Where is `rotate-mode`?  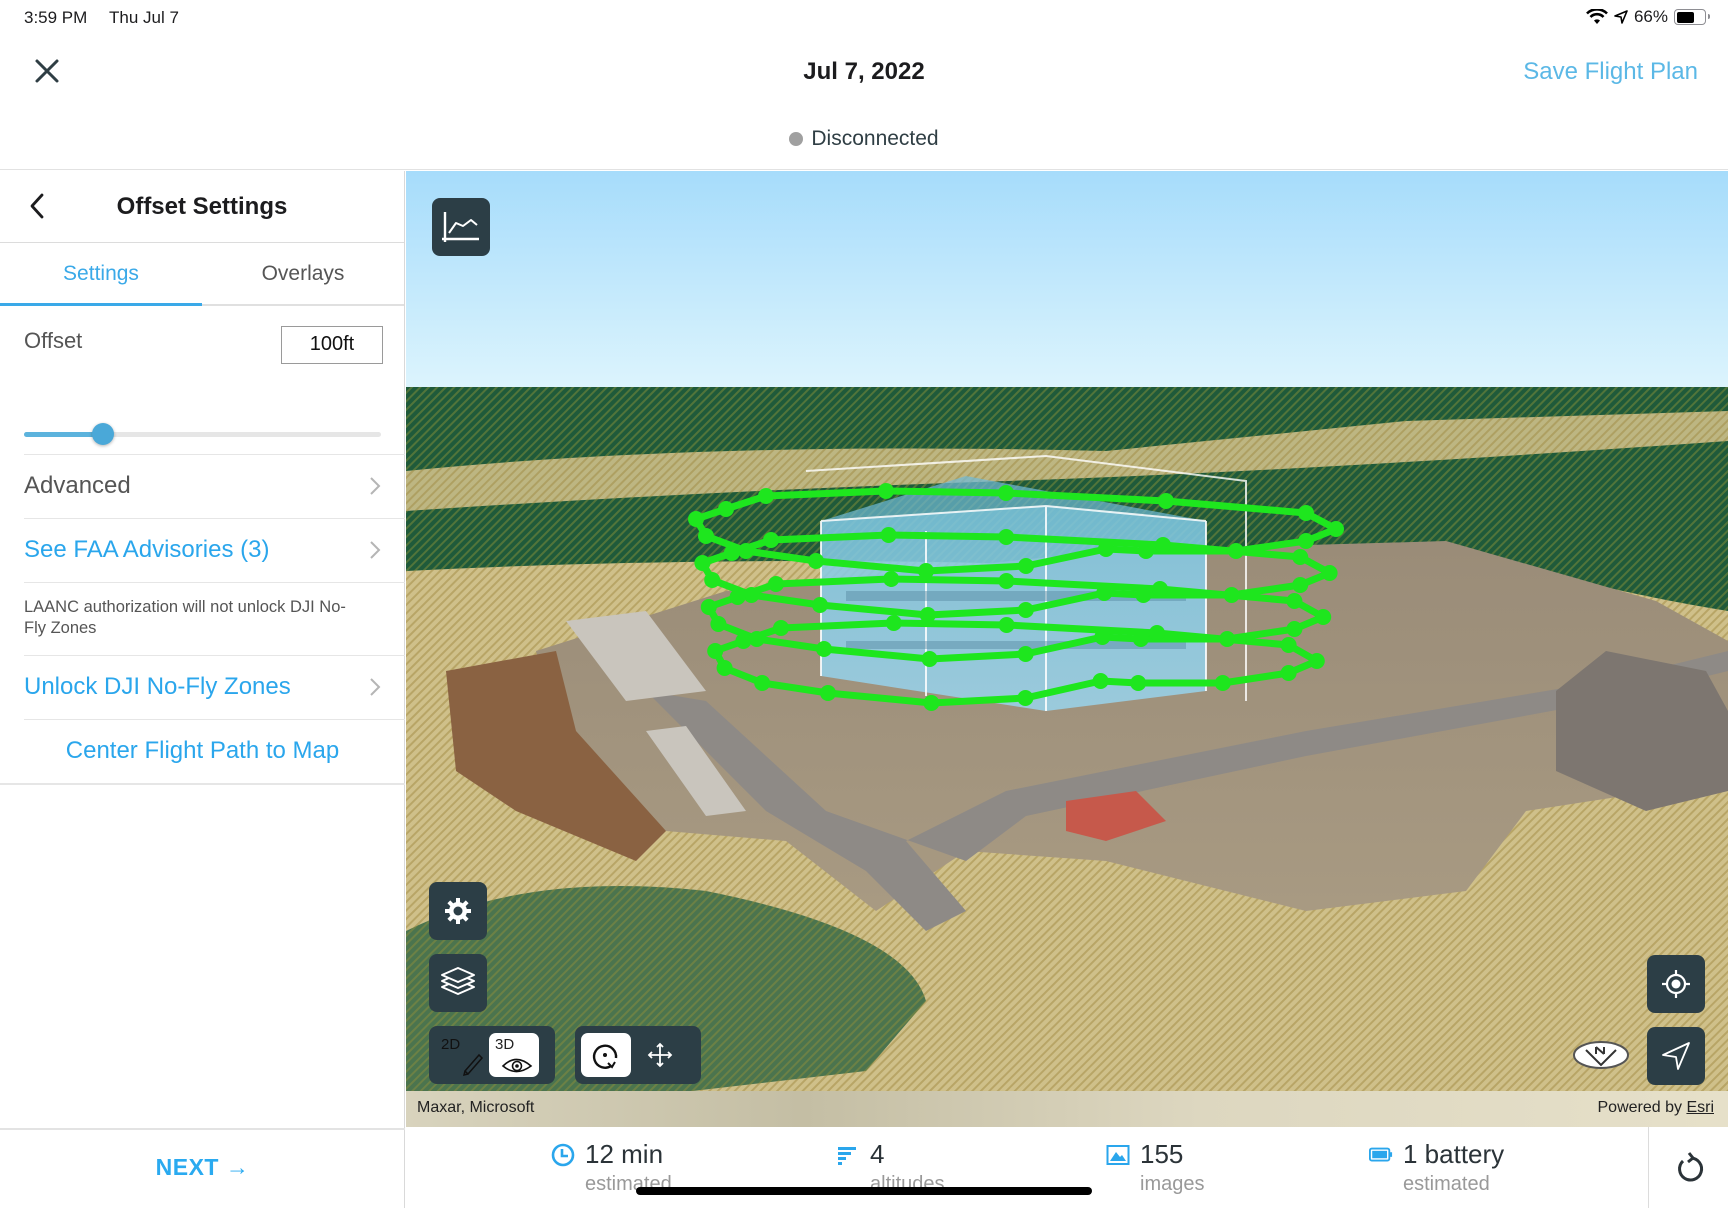
rotate-mode is located at coordinates (606, 1055).